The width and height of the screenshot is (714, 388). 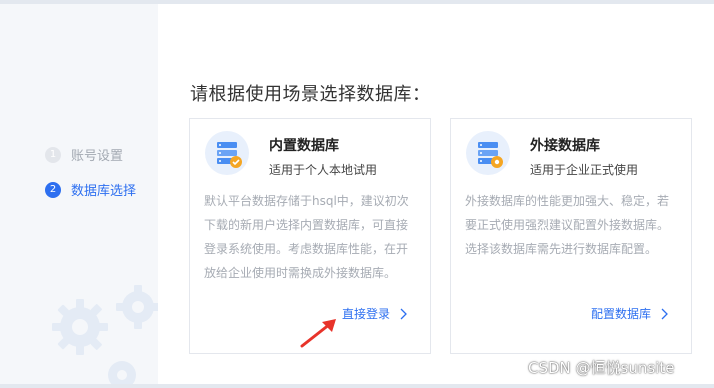 I want to click on step-number: 2, so click(x=53, y=189).